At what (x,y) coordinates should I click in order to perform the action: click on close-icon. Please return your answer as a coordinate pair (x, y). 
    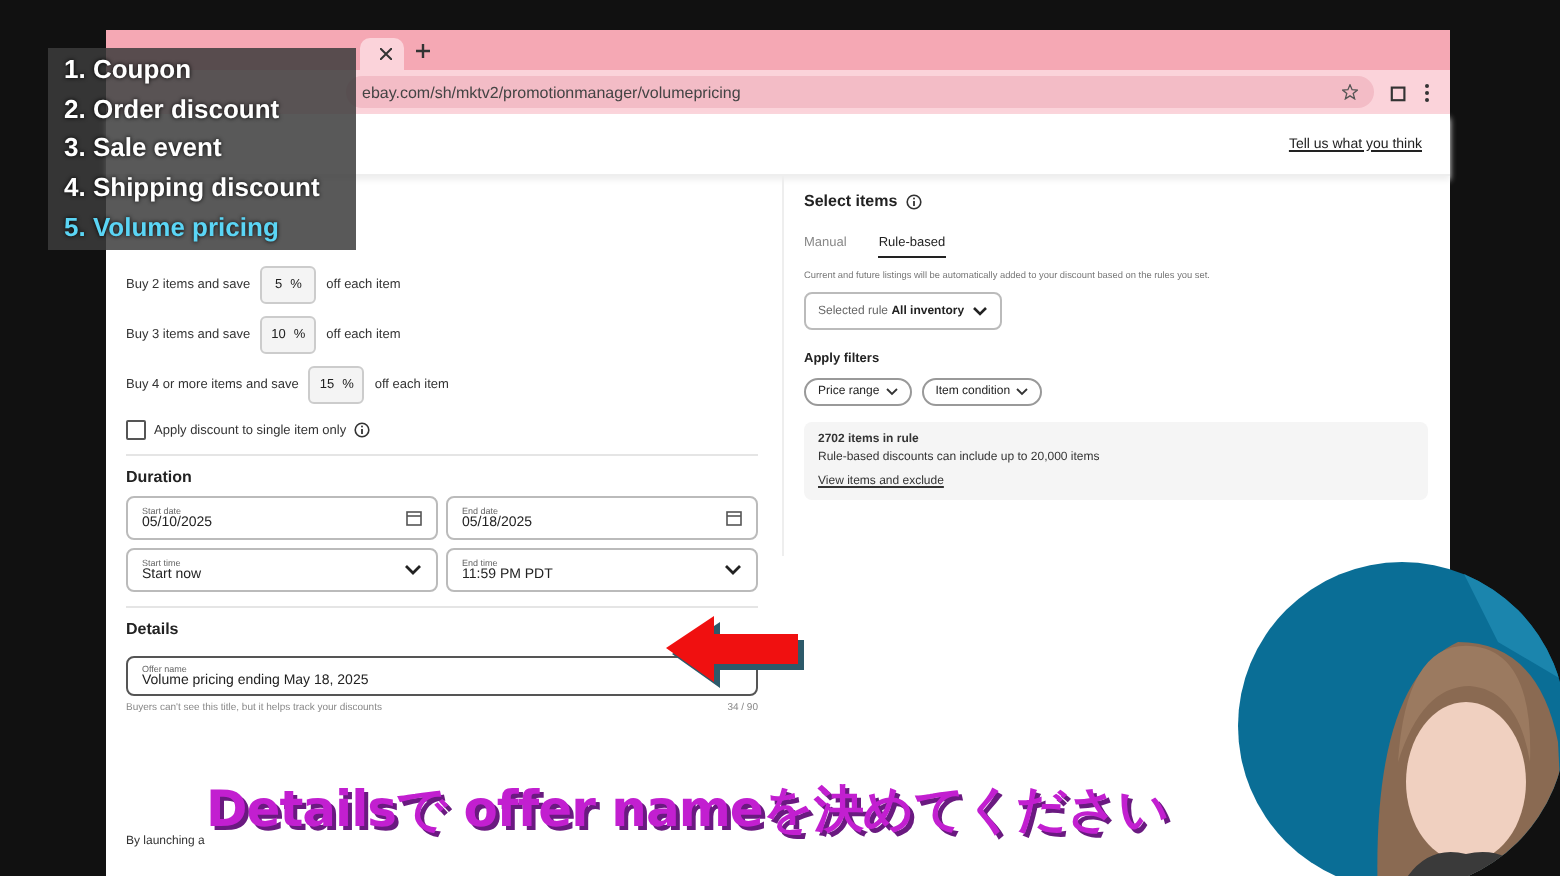
    Looking at the image, I should click on (386, 54).